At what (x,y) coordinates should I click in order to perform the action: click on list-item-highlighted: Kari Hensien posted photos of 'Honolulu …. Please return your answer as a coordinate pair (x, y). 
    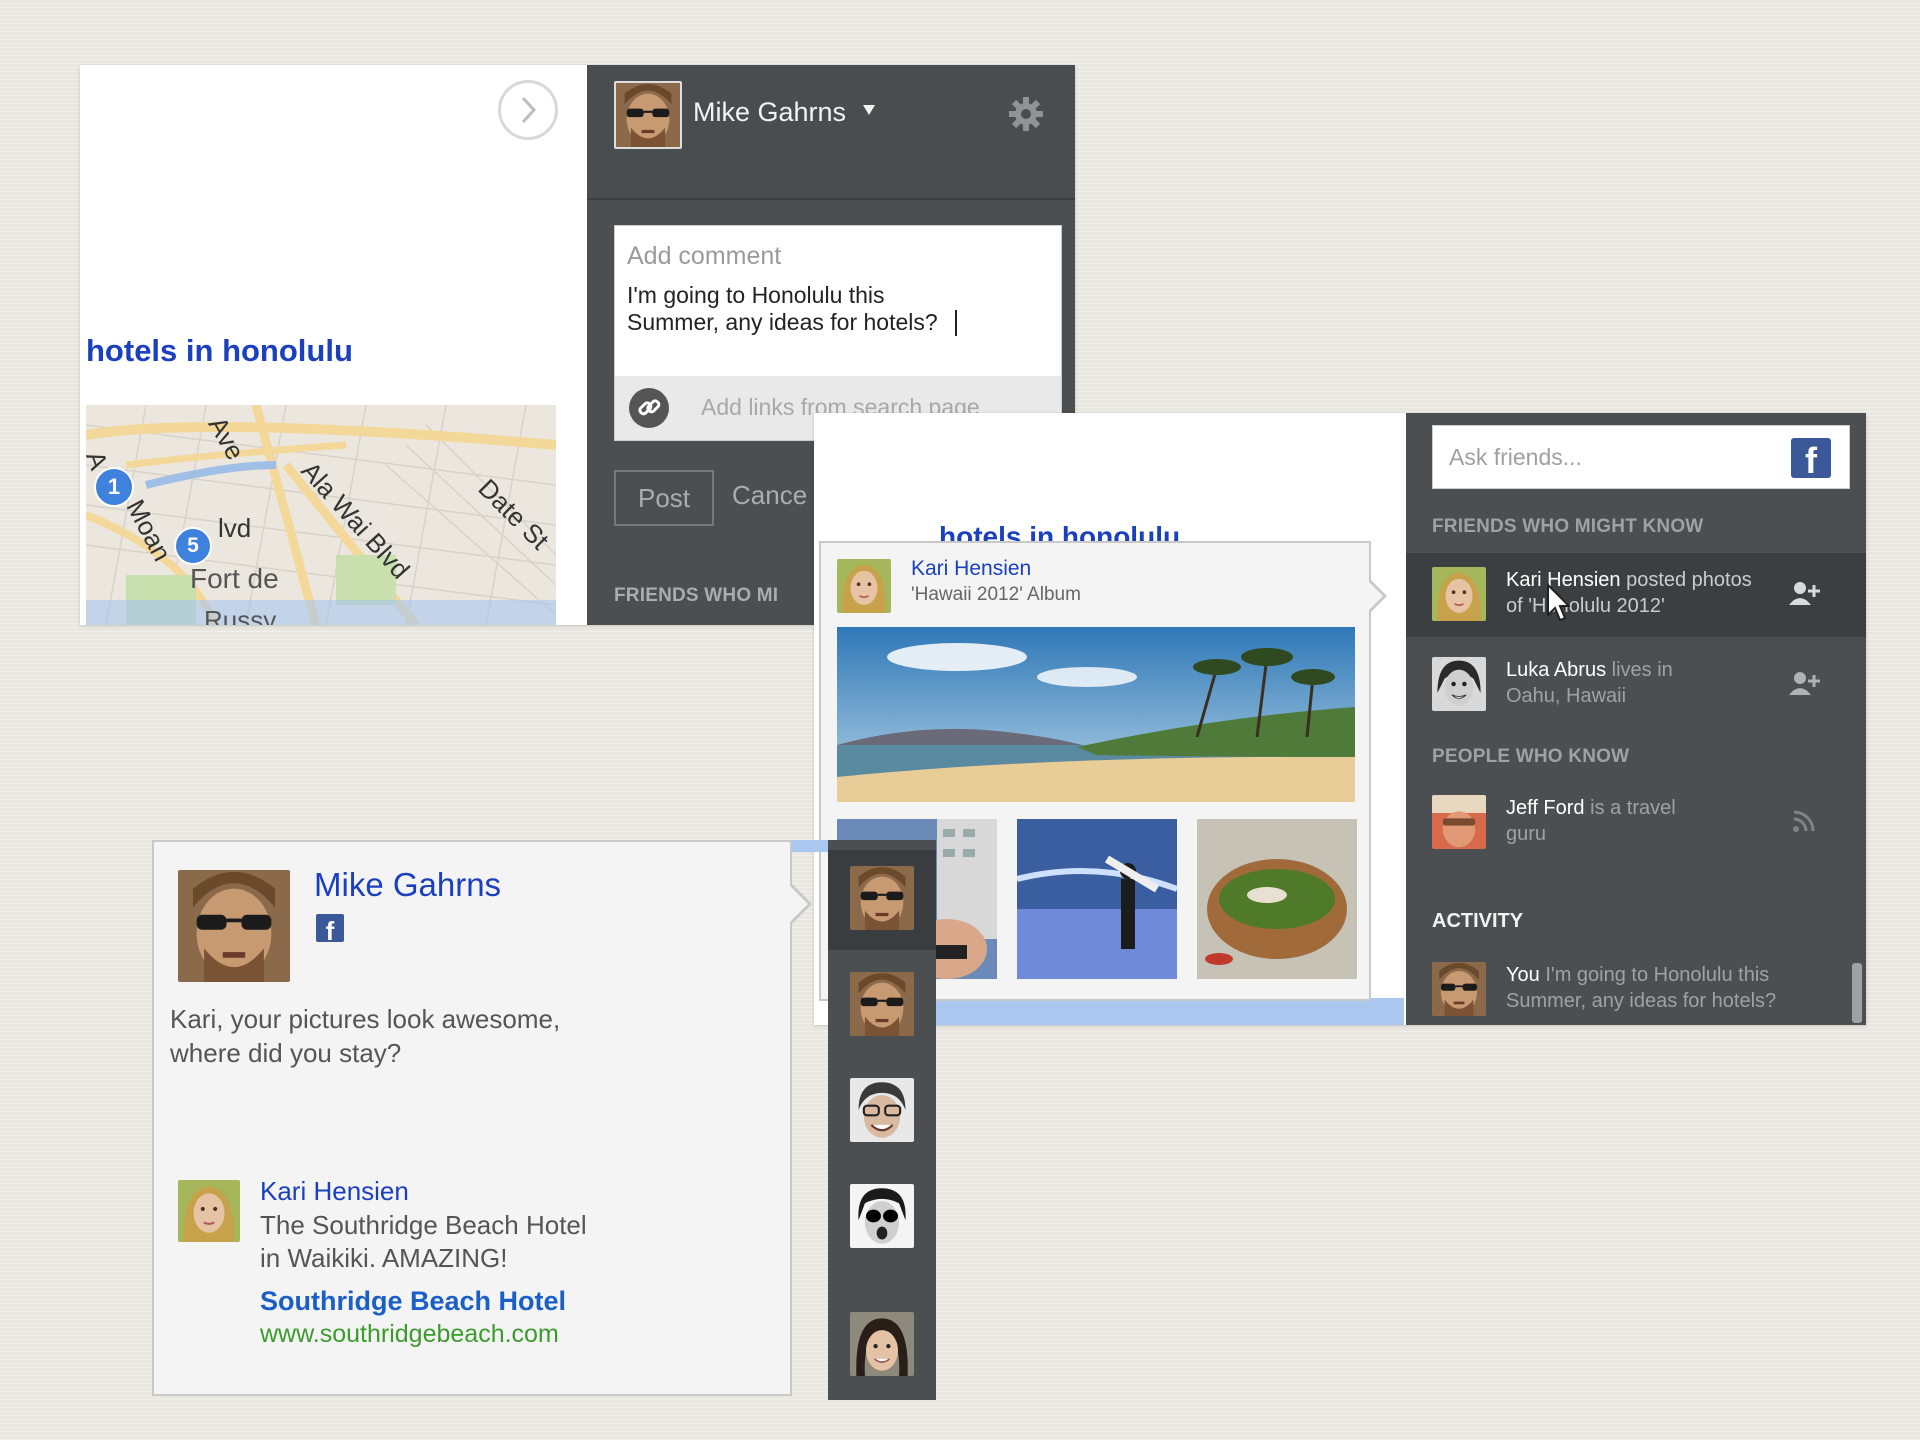
    Looking at the image, I should click on (1636, 595).